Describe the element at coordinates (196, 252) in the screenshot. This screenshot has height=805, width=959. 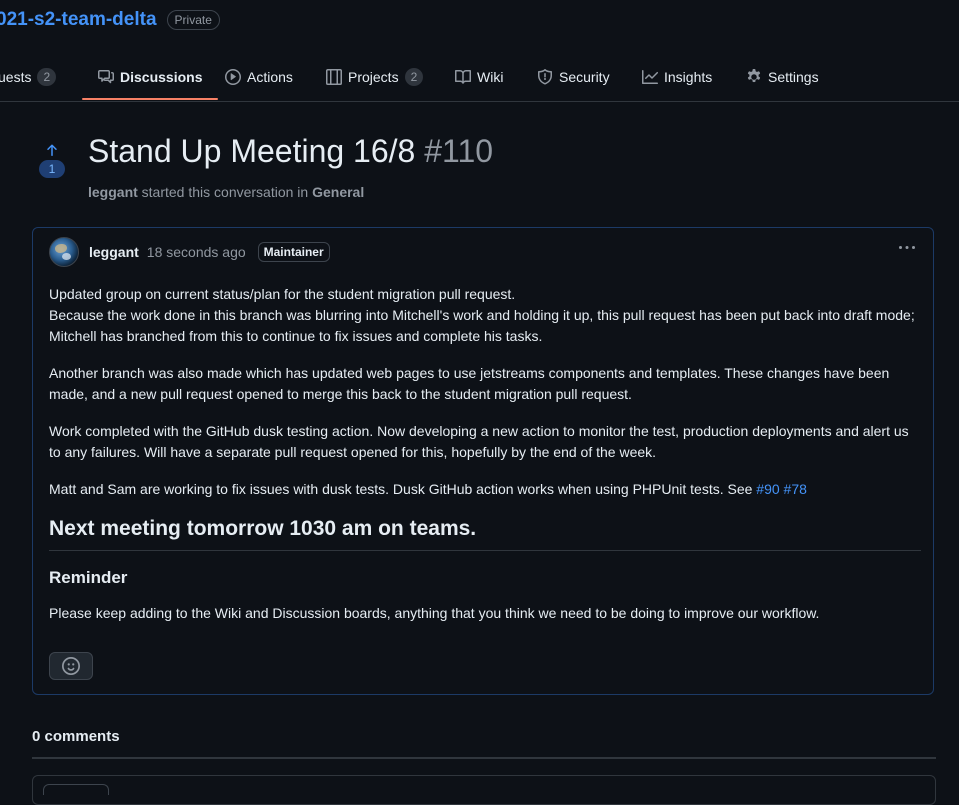
I see `post-timestamp: 18 seconds ago` at that location.